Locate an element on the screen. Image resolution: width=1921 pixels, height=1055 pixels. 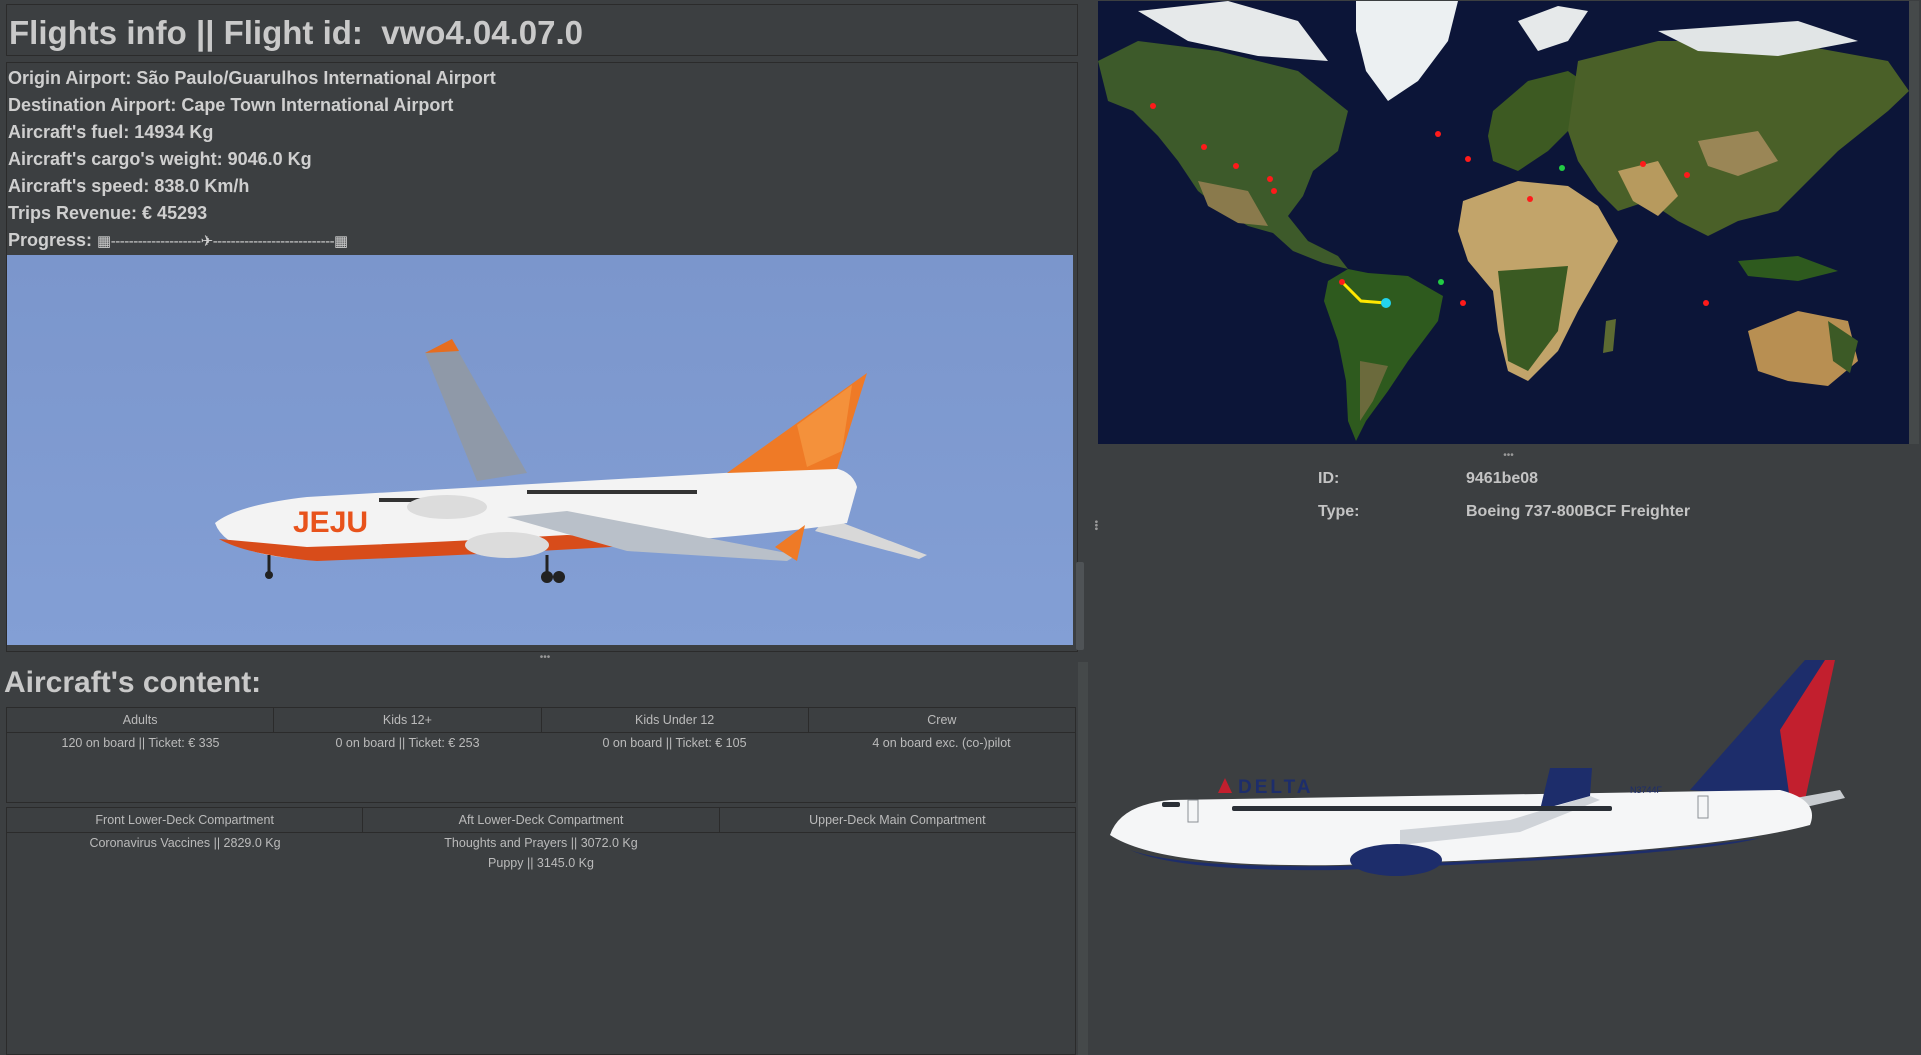
passengers-cell: 0 on board || Ticket: € 253 is located at coordinates (407, 743).